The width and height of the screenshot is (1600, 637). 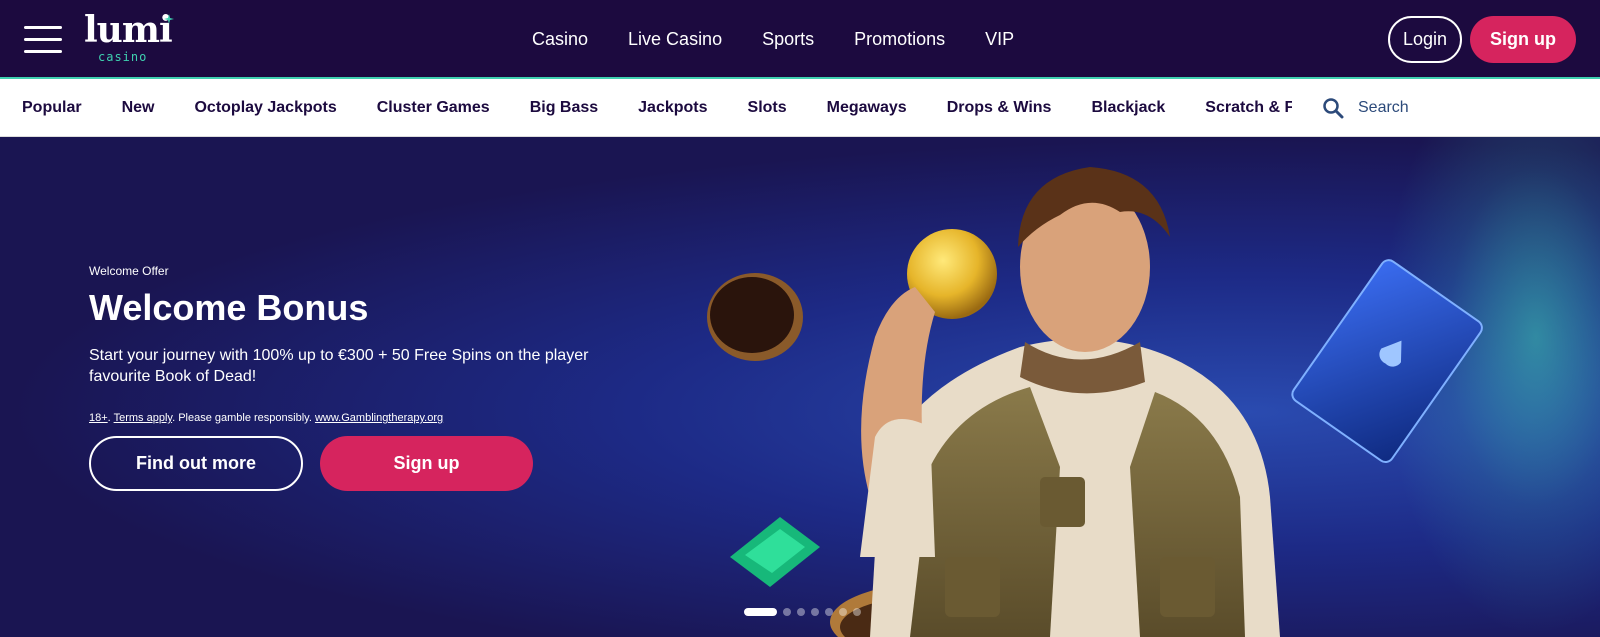 What do you see at coordinates (433, 108) in the screenshot?
I see `category-cluster-games: Cluster Games` at bounding box center [433, 108].